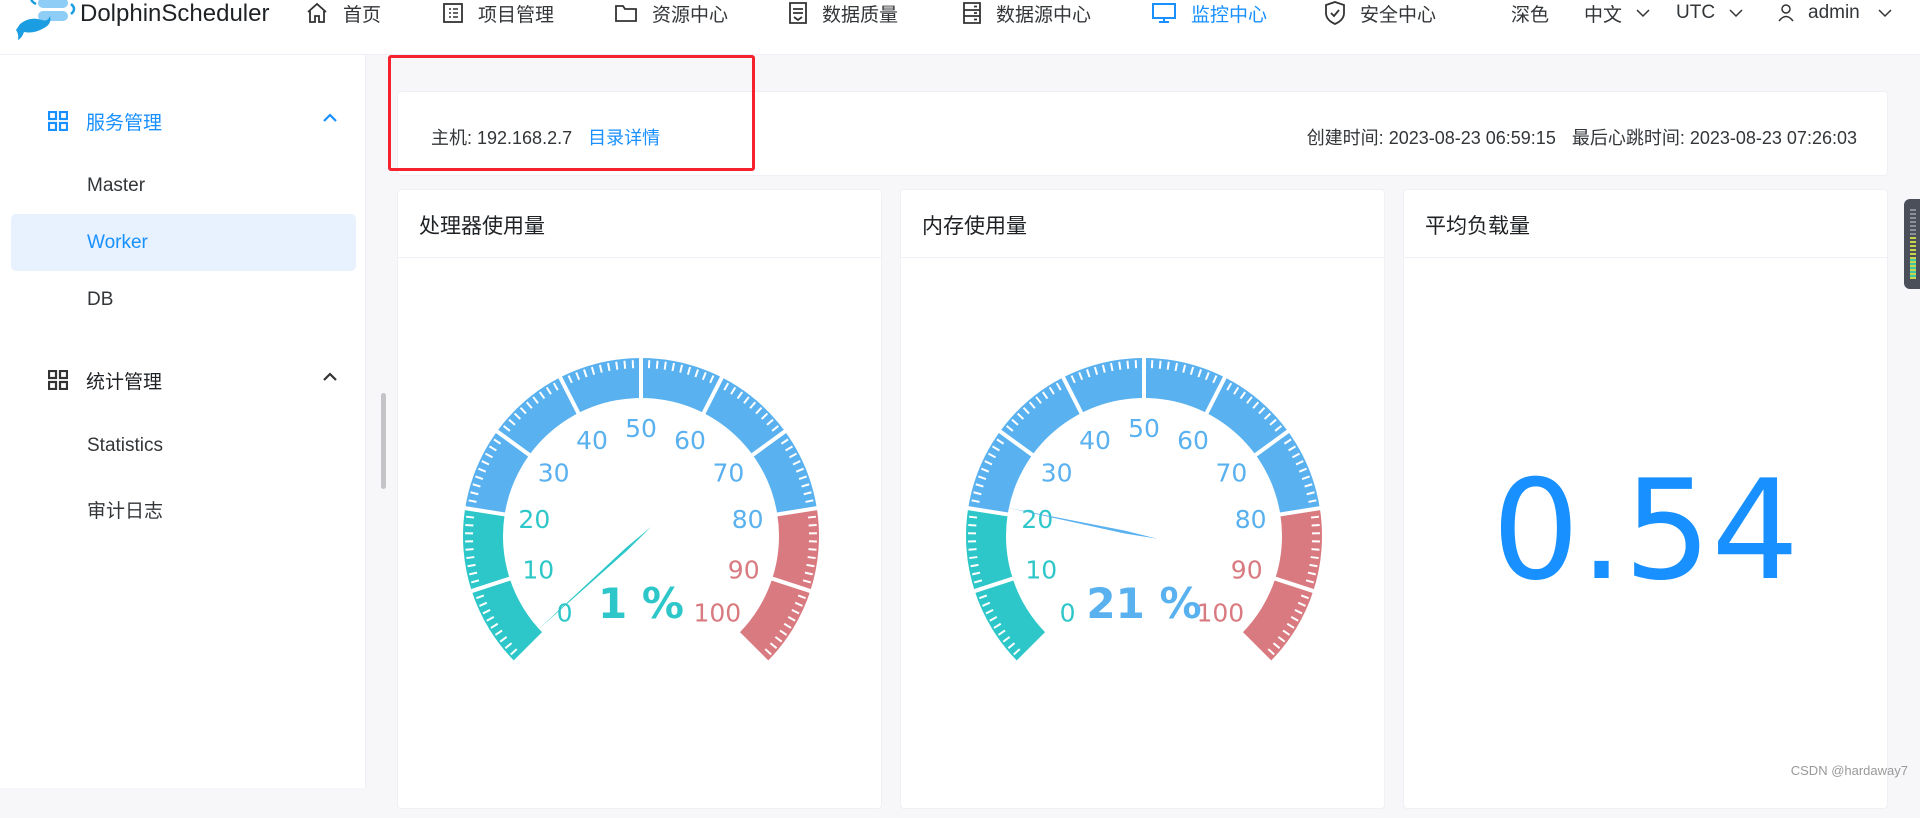 The width and height of the screenshot is (1920, 818). Describe the element at coordinates (1695, 13) in the screenshot. I see `timezone-label: UTC` at that location.